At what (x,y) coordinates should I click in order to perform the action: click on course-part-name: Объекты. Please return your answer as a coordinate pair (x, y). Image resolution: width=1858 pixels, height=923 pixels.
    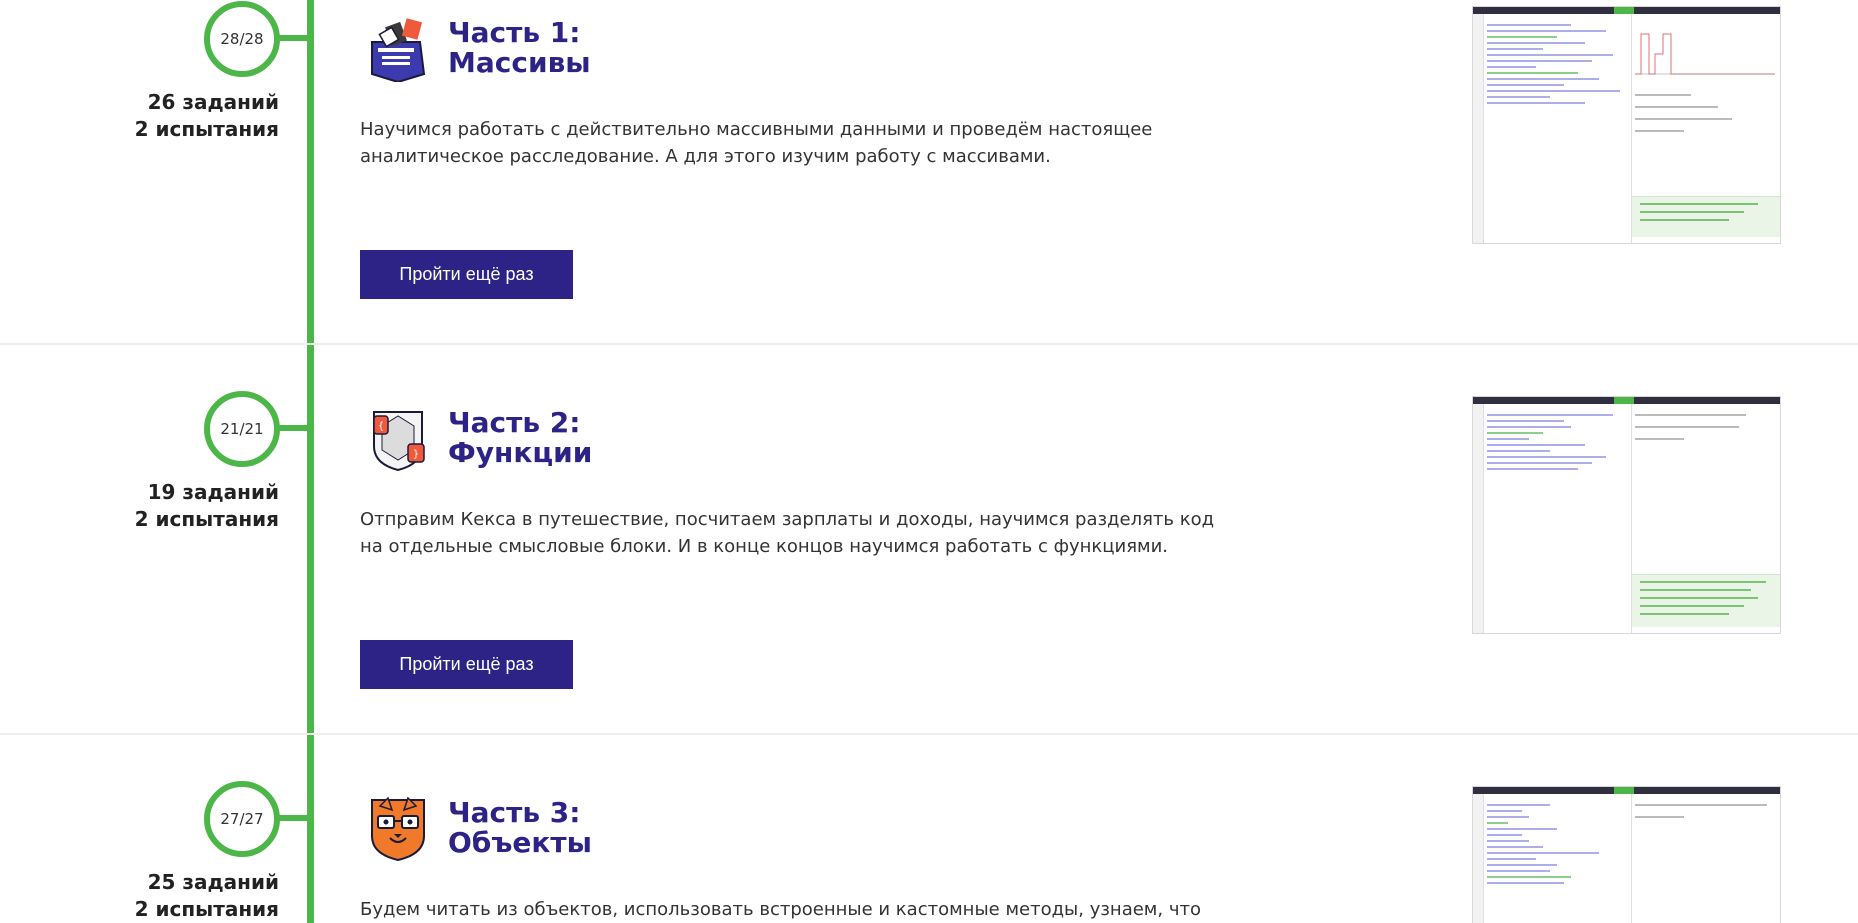
    Looking at the image, I should click on (520, 842).